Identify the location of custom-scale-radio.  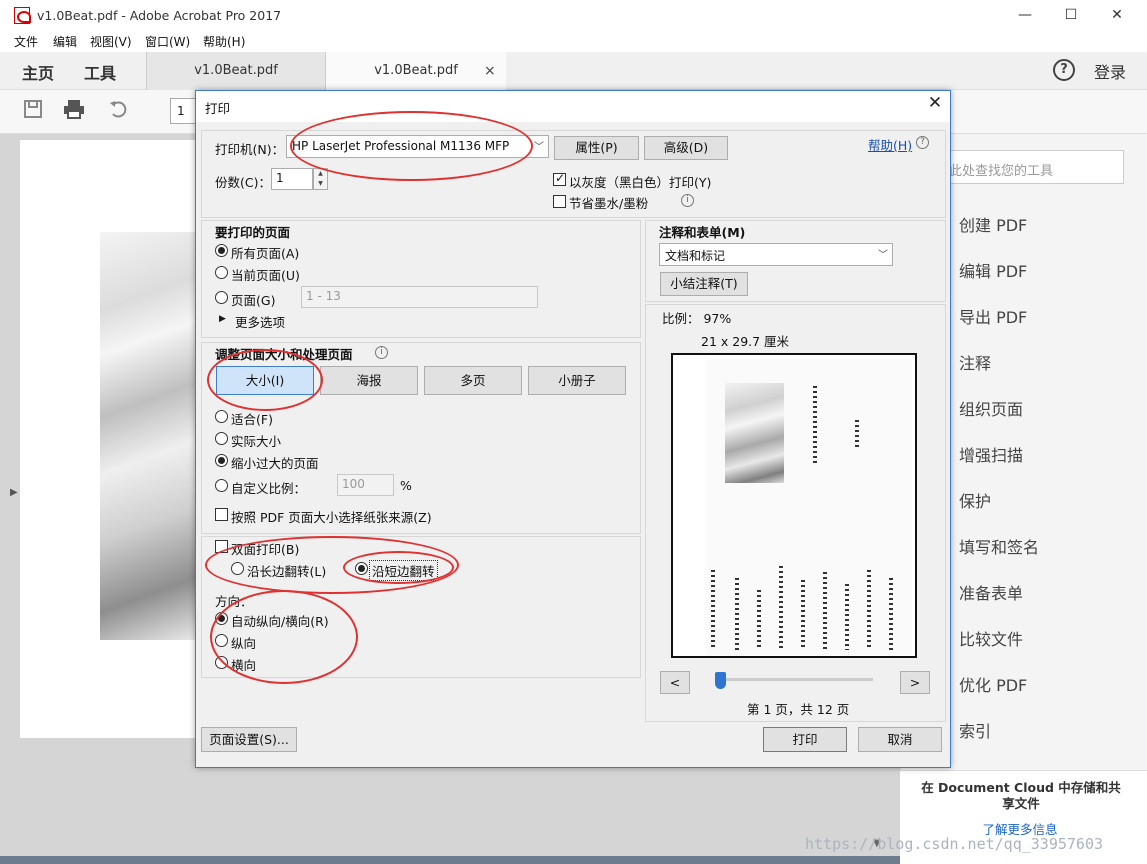
(221, 485).